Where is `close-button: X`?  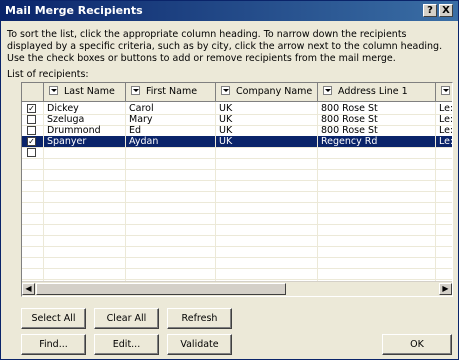 close-button: X is located at coordinates (446, 10).